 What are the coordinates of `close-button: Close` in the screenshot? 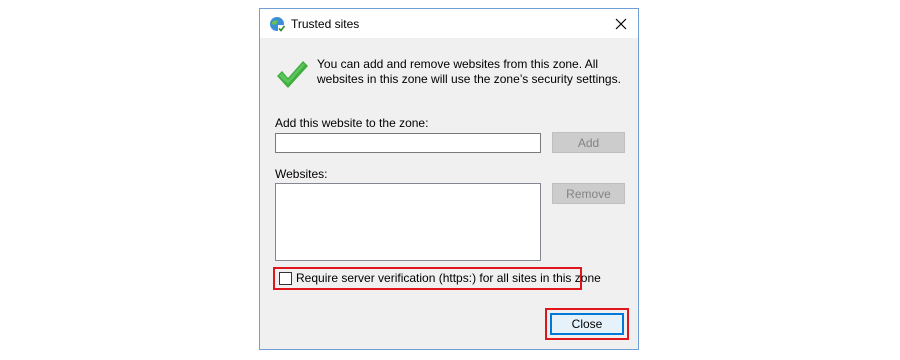 It's located at (587, 324).